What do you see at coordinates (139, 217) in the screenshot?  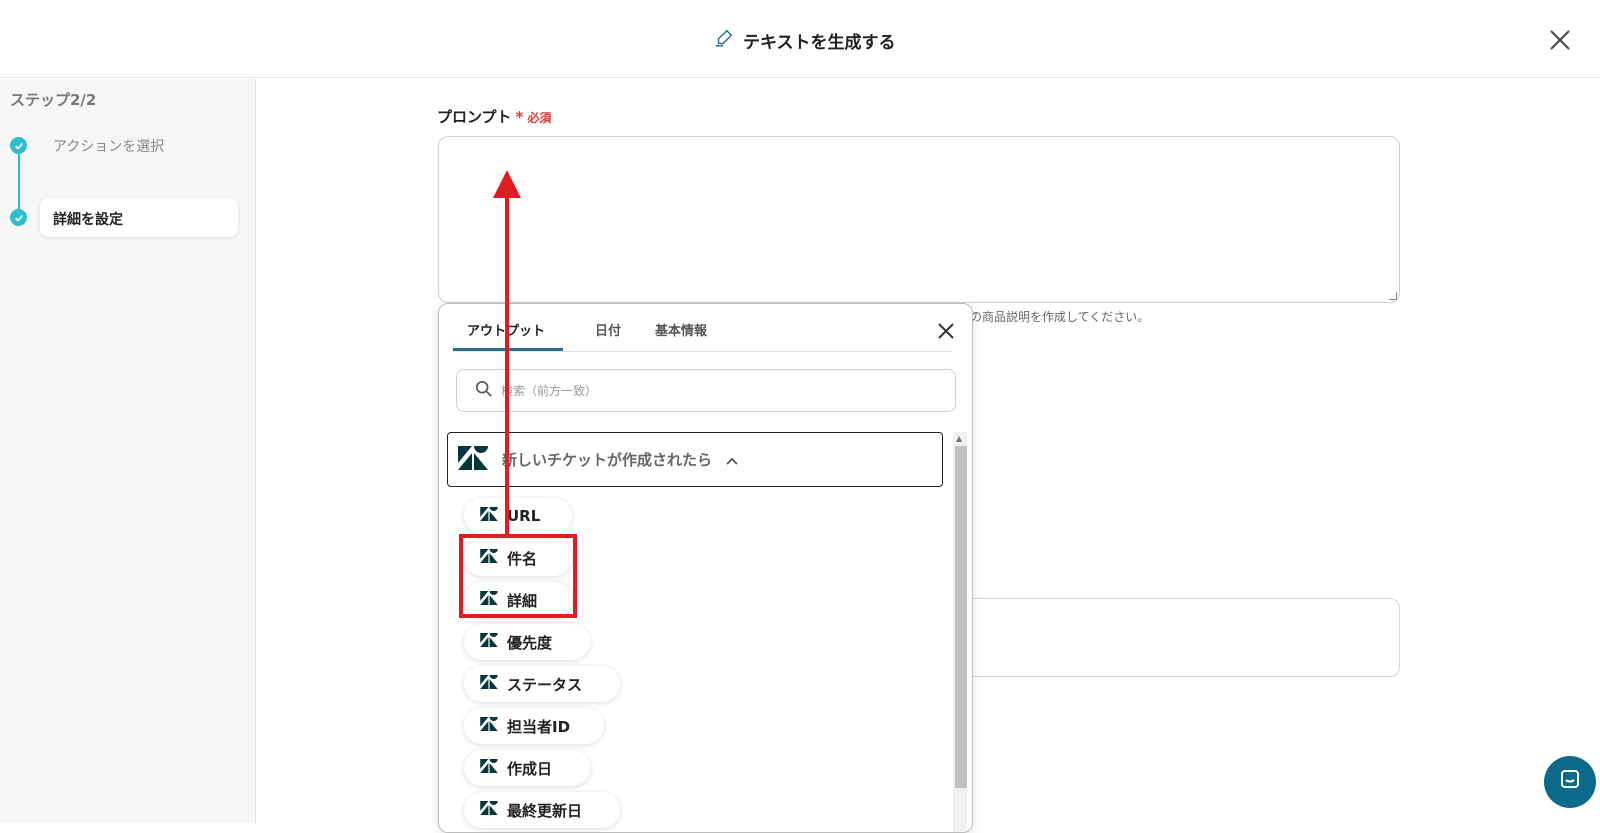 I see `sidebar-step-detail-settings: 詳細を設定` at bounding box center [139, 217].